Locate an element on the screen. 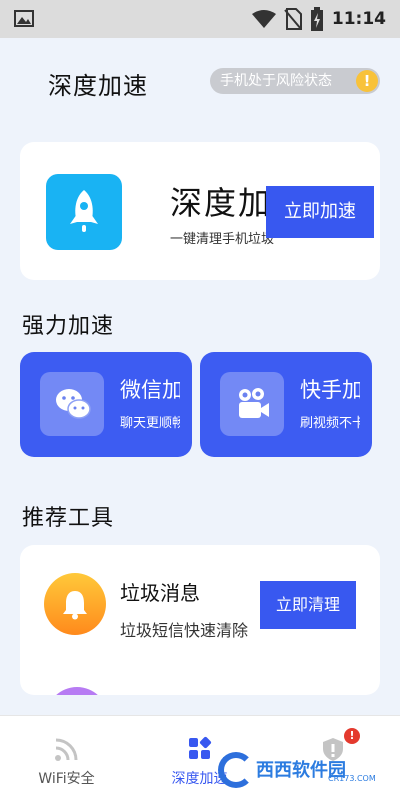 This screenshot has height=800, width=400. rocket-icon is located at coordinates (84, 212).